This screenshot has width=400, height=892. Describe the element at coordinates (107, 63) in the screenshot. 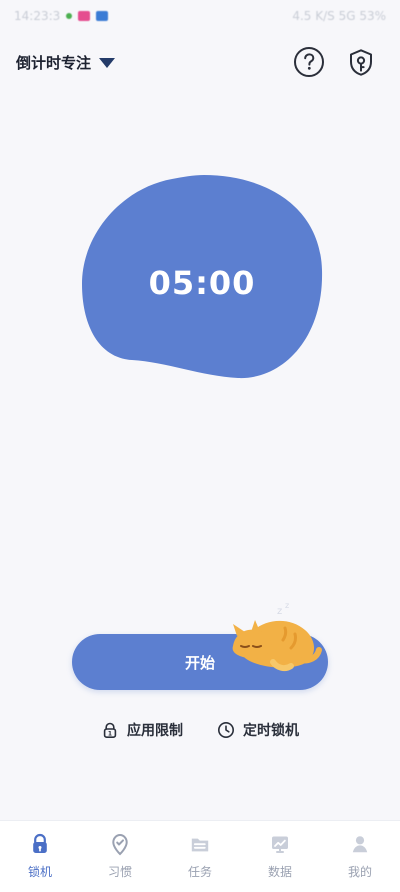

I see `caret-down-icon` at that location.